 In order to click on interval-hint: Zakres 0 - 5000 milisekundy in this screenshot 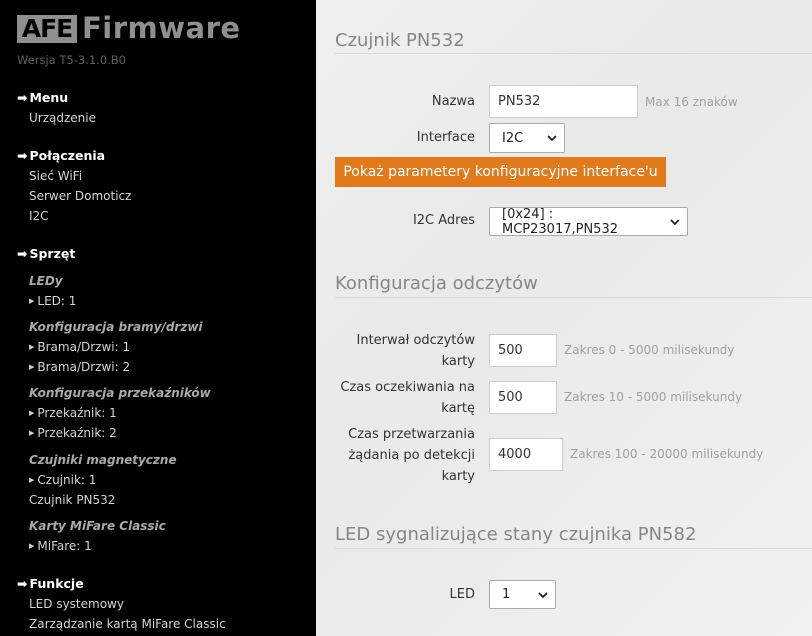, I will do `click(649, 350)`.